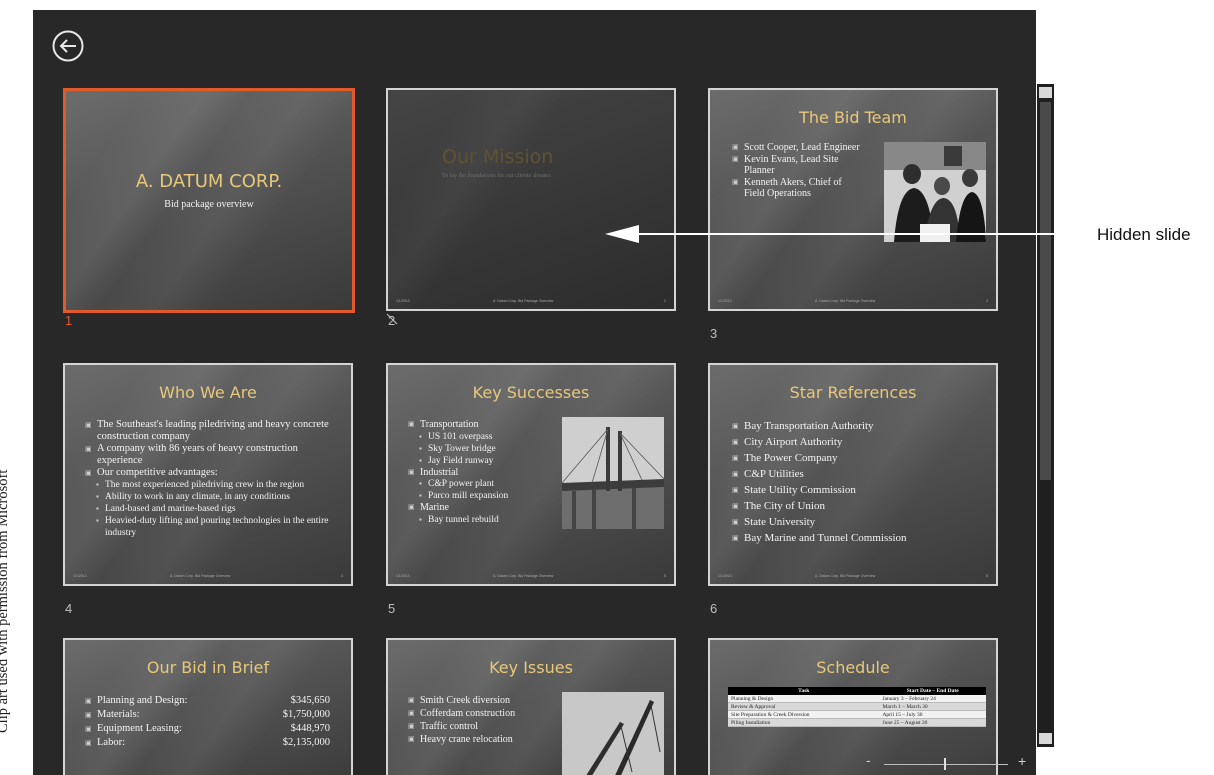 Image resolution: width=1214 pixels, height=775 pixels. I want to click on slide-title: The Bid Team, so click(853, 117).